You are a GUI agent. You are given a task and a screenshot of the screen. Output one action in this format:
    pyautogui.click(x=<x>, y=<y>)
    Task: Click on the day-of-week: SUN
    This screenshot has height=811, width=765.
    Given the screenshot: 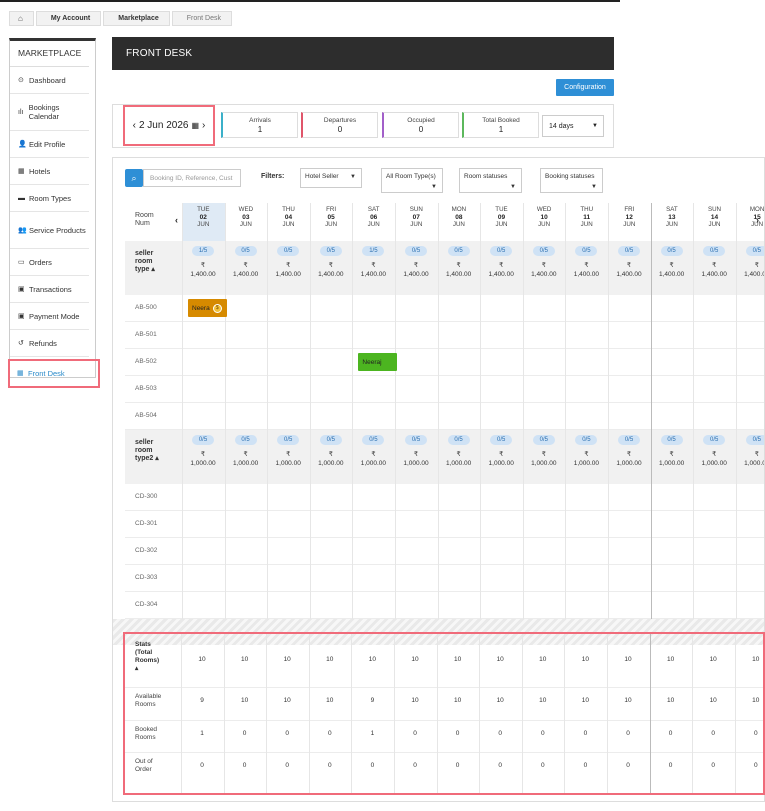 What is the action you would take?
    pyautogui.click(x=714, y=209)
    